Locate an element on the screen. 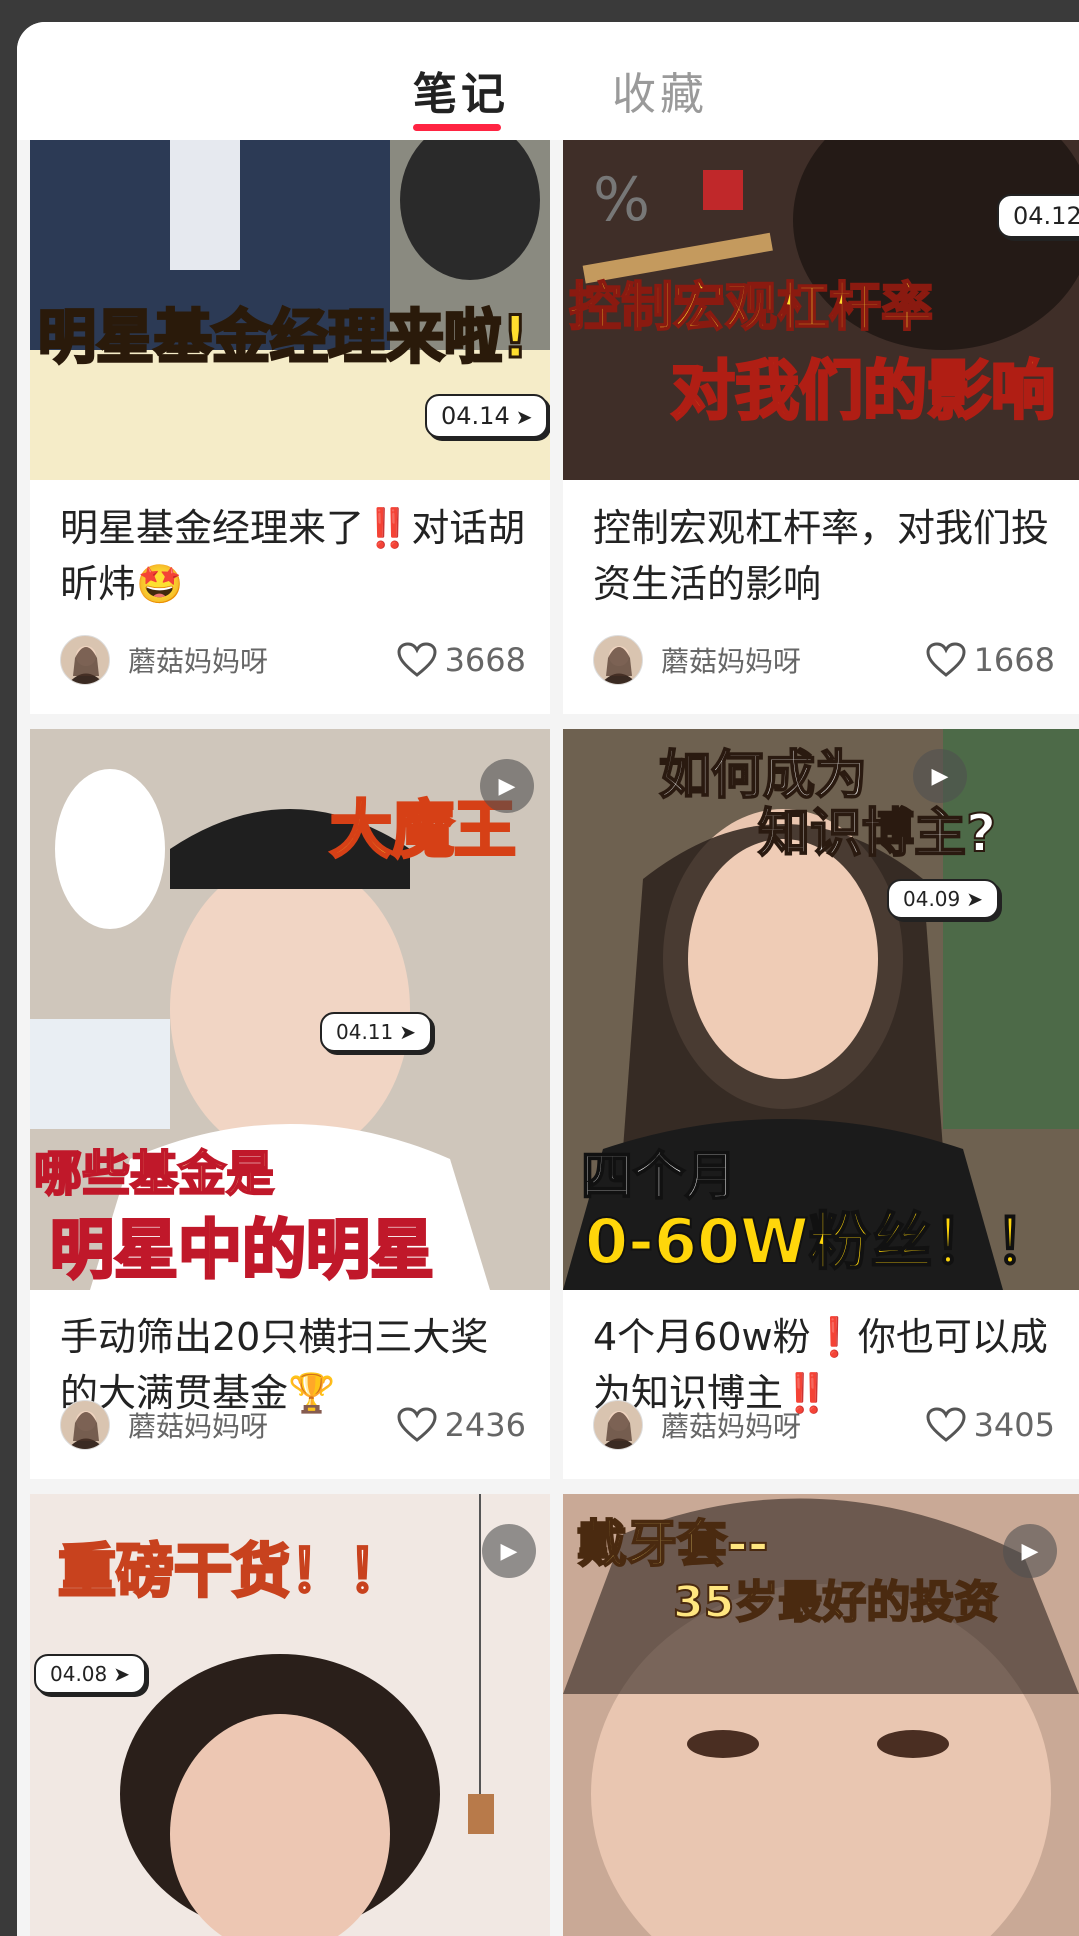 The width and height of the screenshot is (1079, 1936). note-title: 控制宏观杠杆率，对我们投资生活的影响 is located at coordinates (821, 556).